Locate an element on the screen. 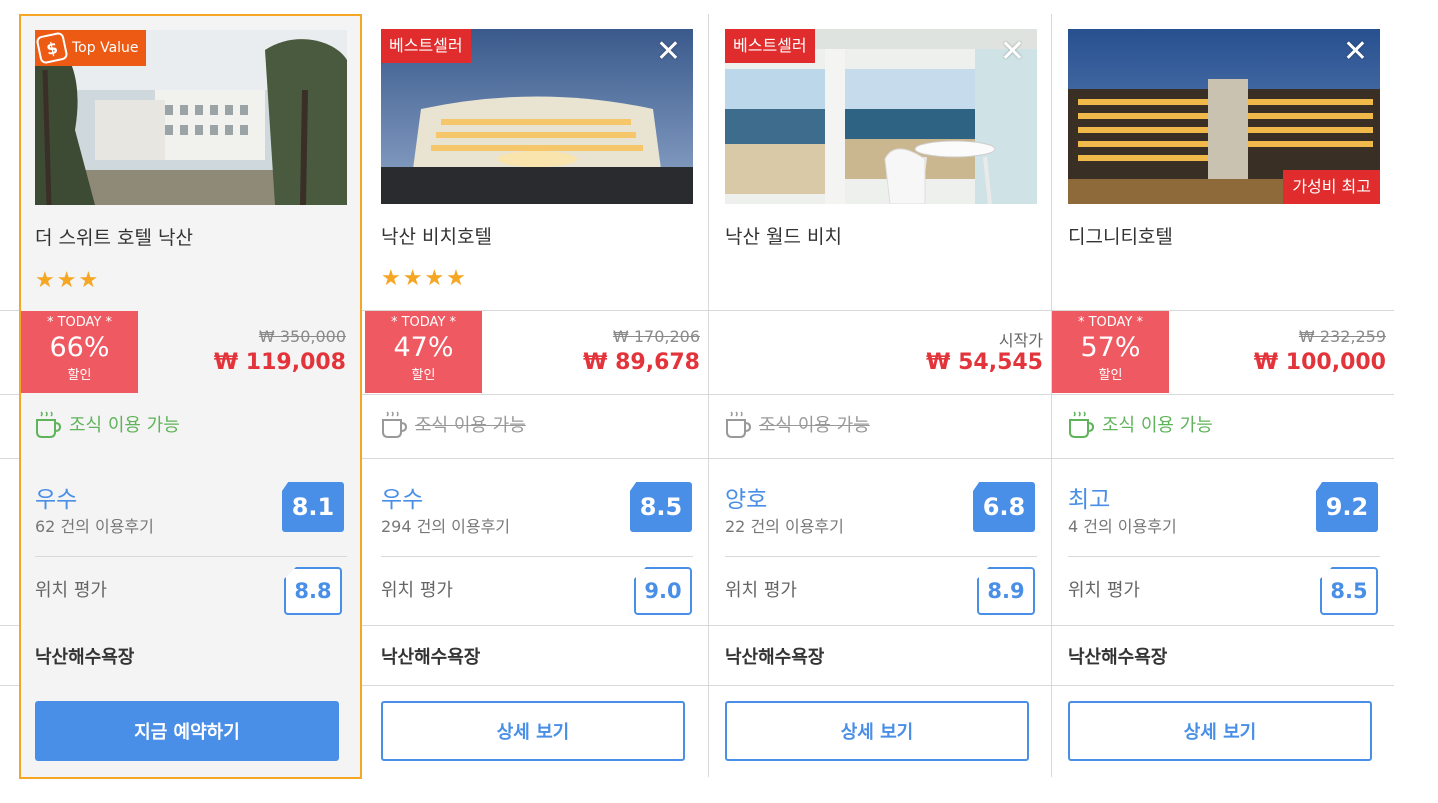 The width and height of the screenshot is (1438, 803). book-now-button: 지금 예약하기 is located at coordinates (187, 731).